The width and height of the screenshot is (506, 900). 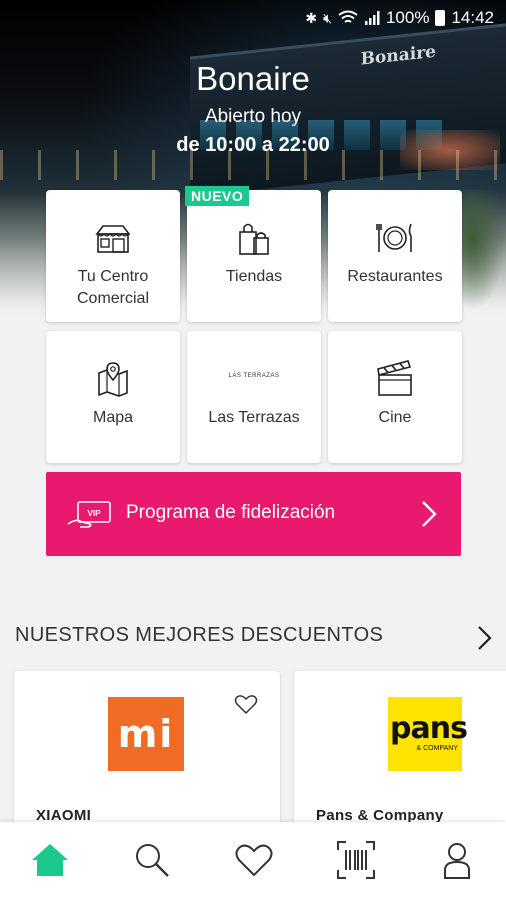 I want to click on barcode-scan-icon, so click(x=356, y=860).